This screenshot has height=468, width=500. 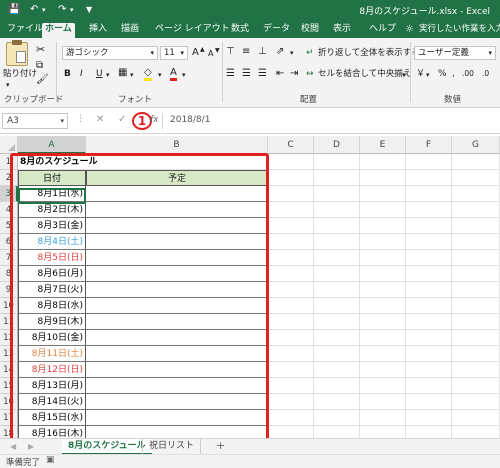 What do you see at coordinates (230, 74) in the screenshot?
I see `align-left-icon: ☰` at bounding box center [230, 74].